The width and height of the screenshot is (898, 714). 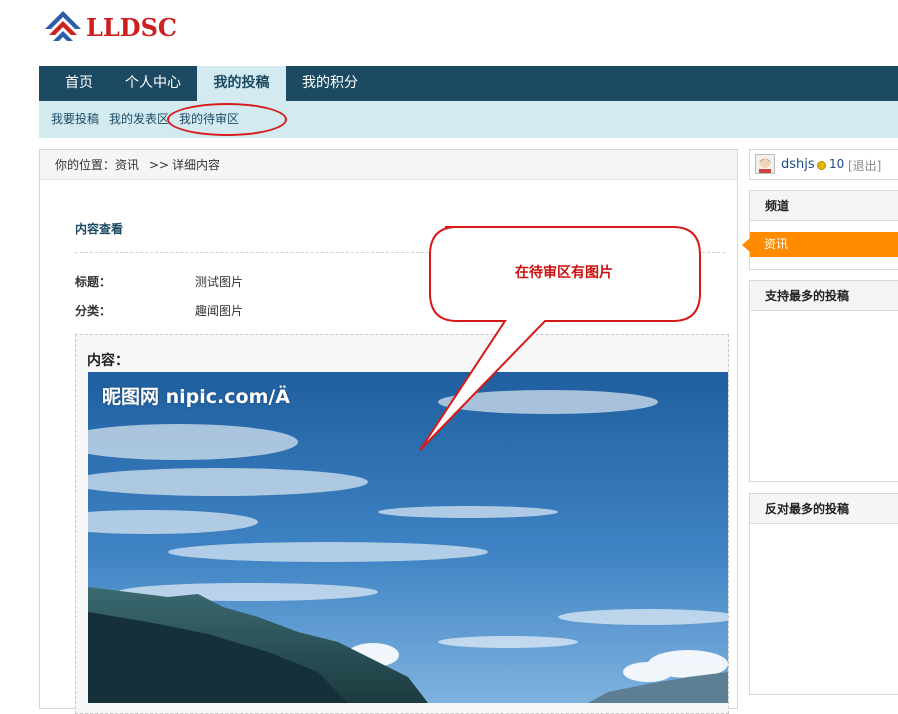 What do you see at coordinates (746, 245) in the screenshot?
I see `active-arrow-icon` at bounding box center [746, 245].